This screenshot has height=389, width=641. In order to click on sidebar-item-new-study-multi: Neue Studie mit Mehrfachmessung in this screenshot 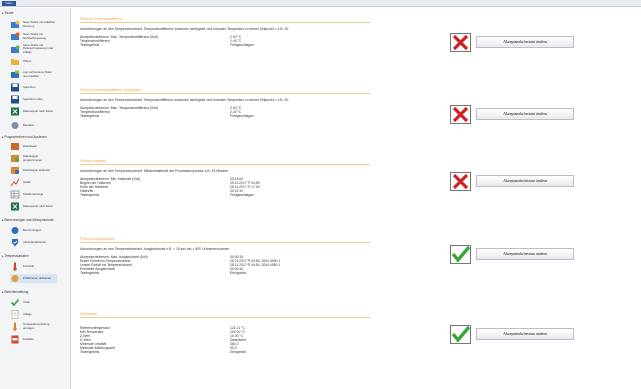, I will do `click(33, 36)`.